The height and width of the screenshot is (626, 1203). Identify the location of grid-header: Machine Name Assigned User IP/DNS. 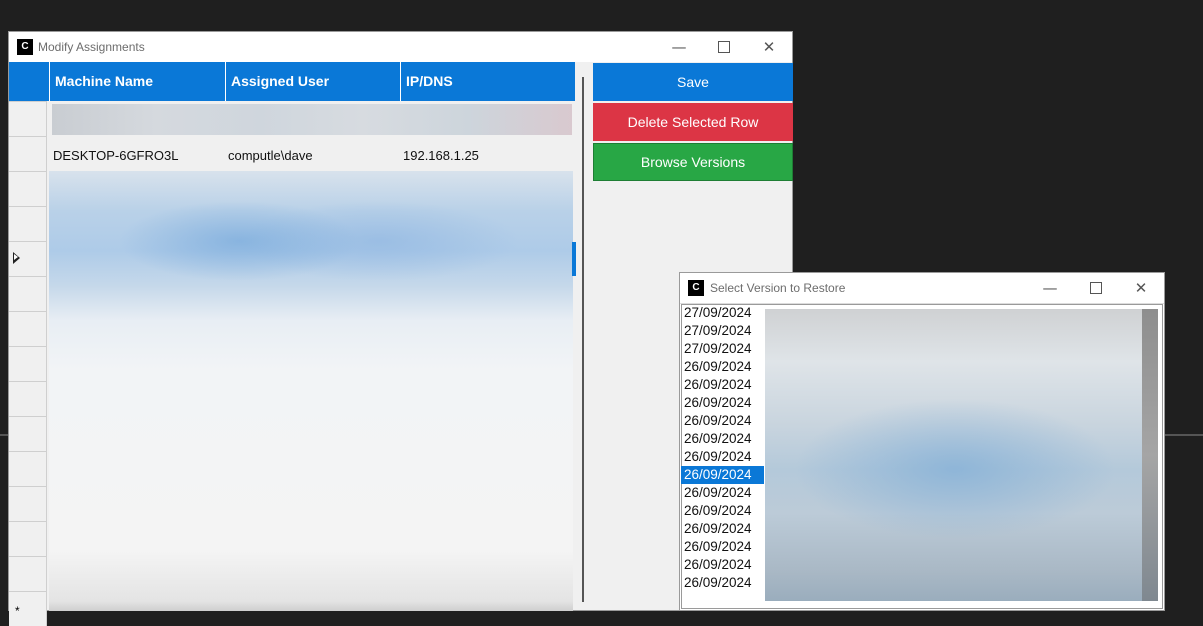
(292, 81).